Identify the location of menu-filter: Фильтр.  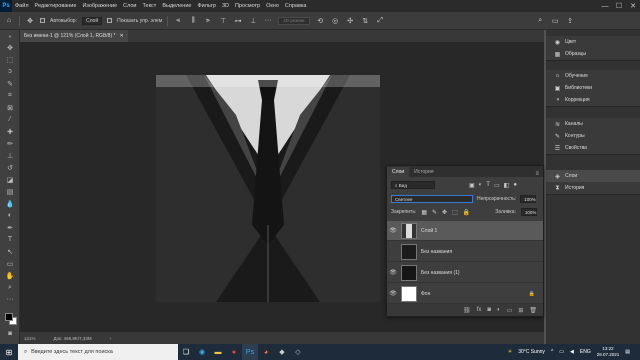
(206, 6).